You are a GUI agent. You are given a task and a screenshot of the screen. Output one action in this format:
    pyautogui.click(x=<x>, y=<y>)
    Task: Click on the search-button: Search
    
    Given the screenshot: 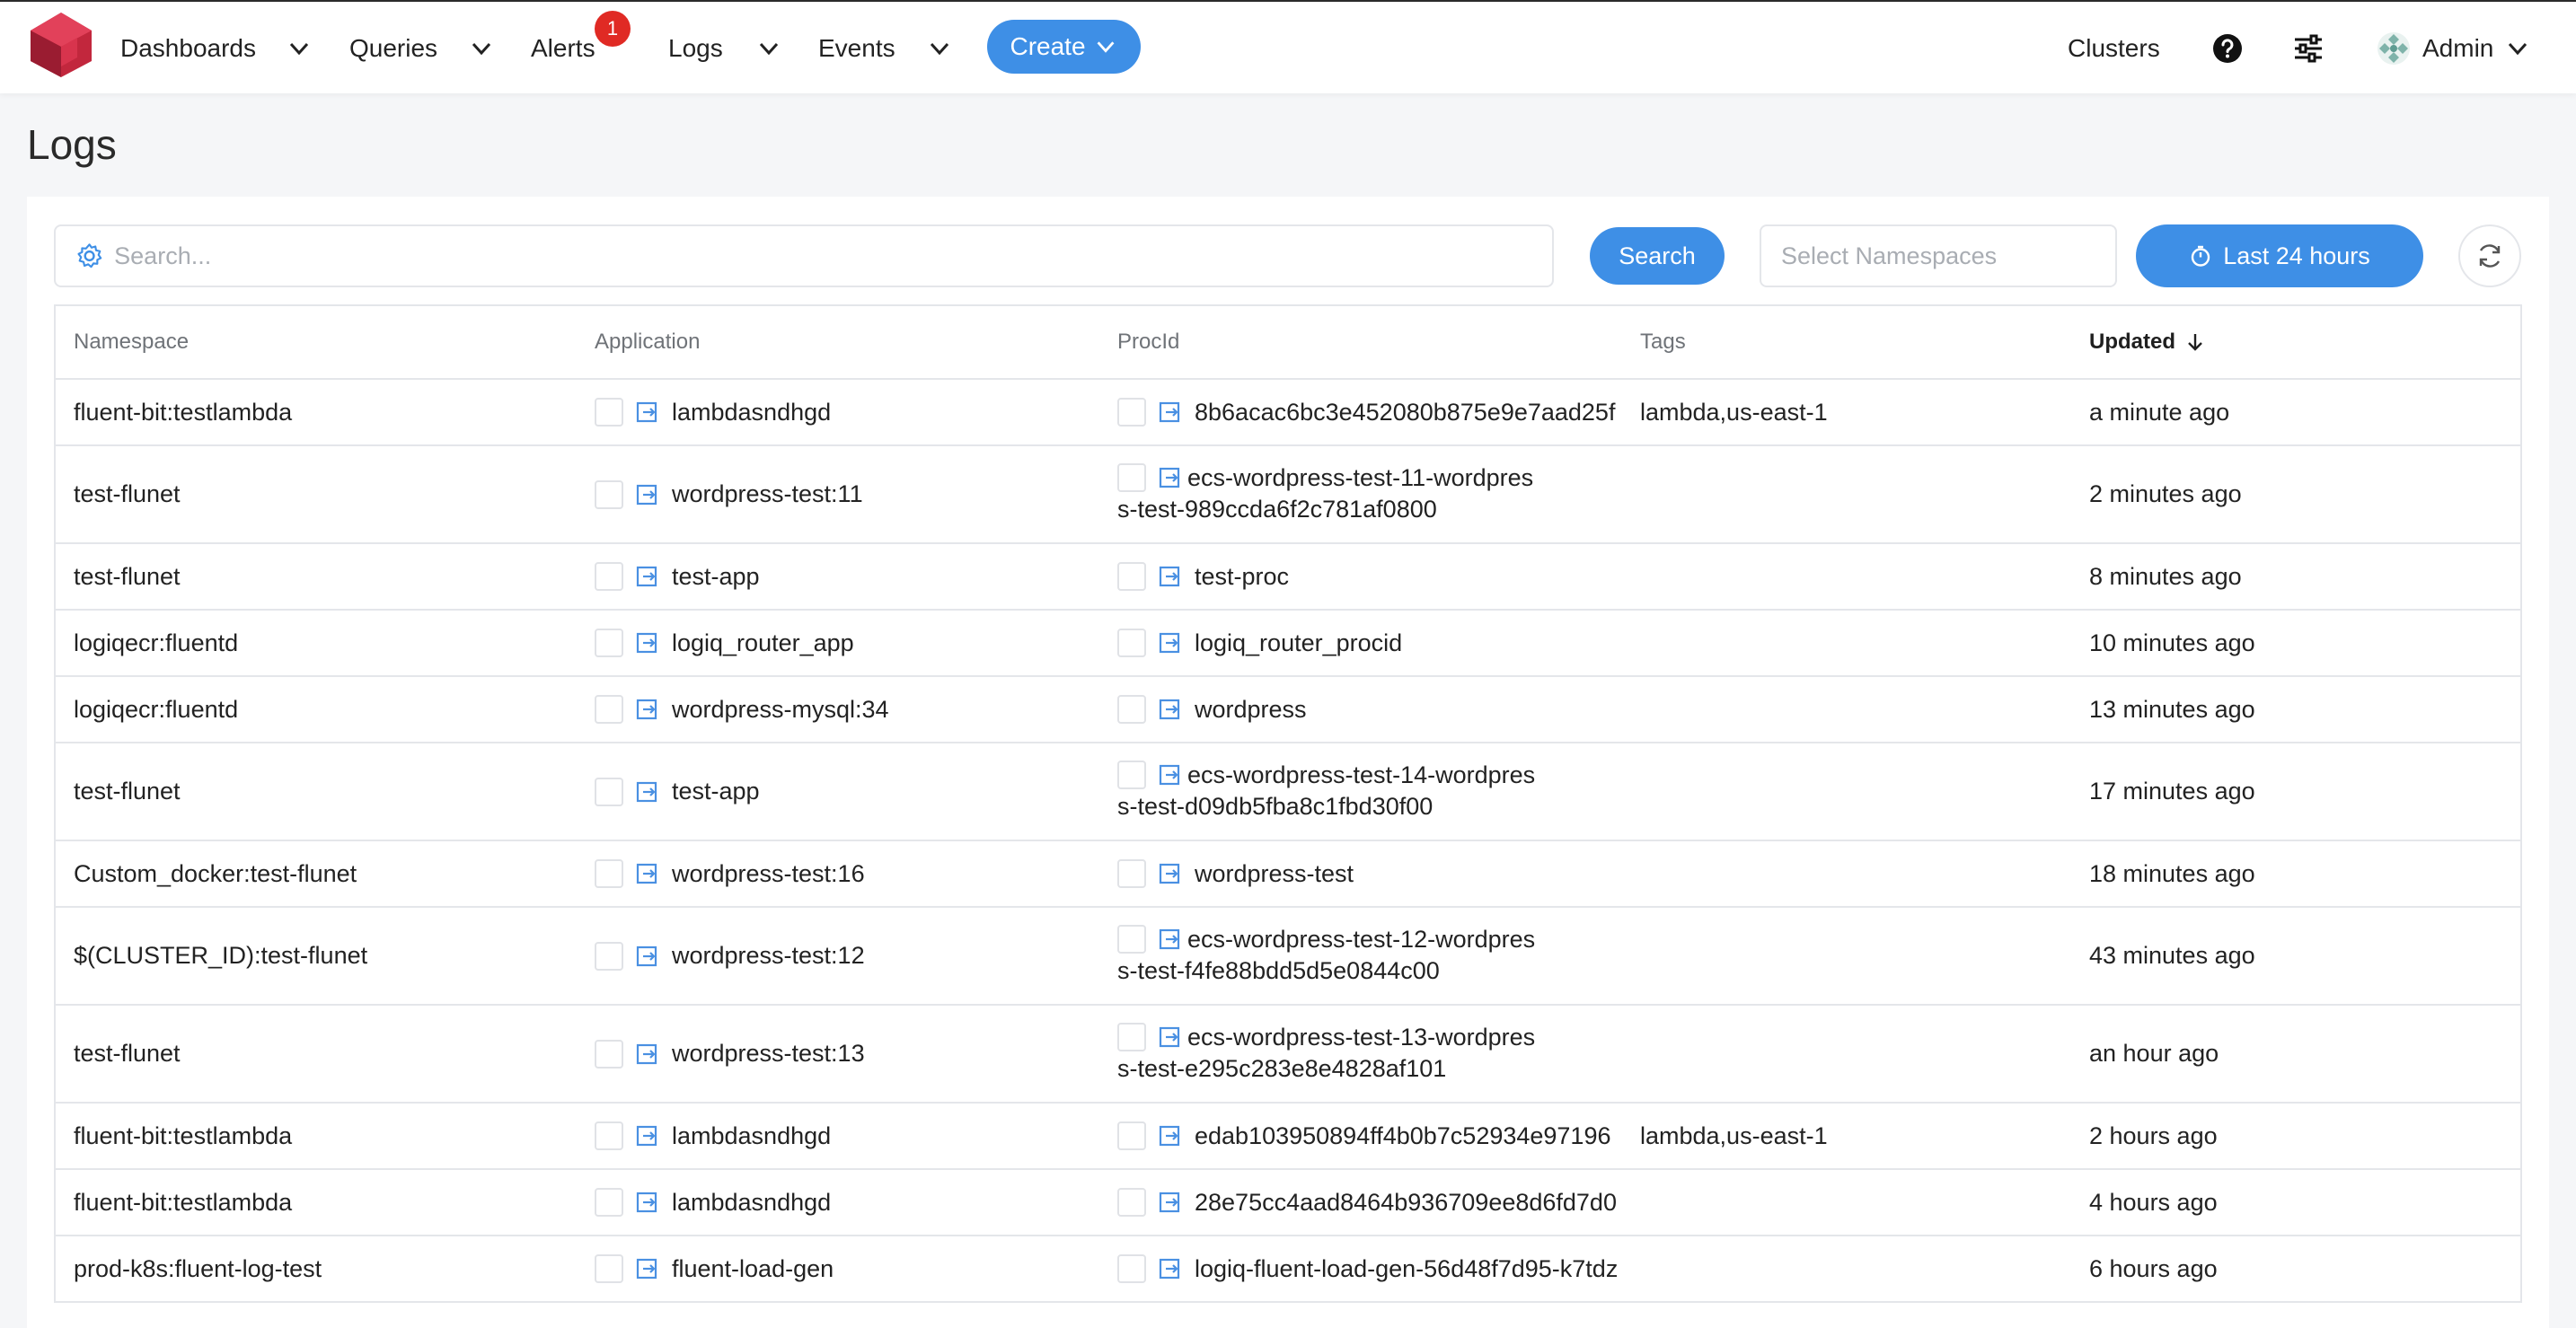 What is the action you would take?
    pyautogui.click(x=1657, y=256)
    